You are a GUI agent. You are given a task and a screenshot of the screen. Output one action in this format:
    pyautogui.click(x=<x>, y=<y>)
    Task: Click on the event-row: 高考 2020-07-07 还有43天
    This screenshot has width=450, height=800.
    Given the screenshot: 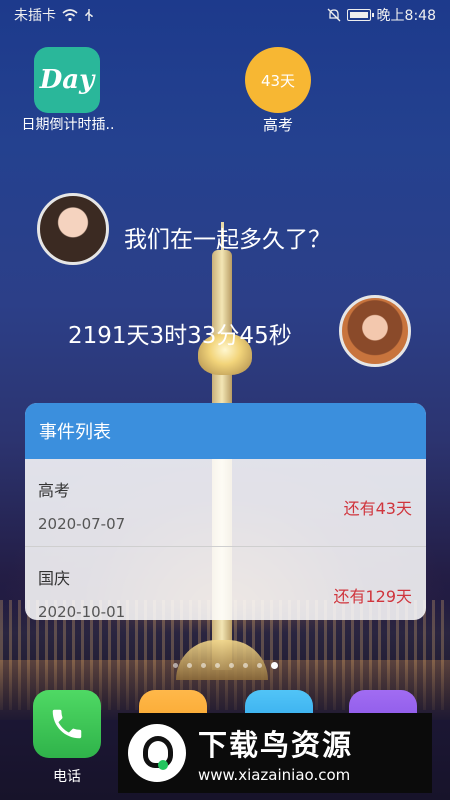 What is the action you would take?
    pyautogui.click(x=225, y=503)
    